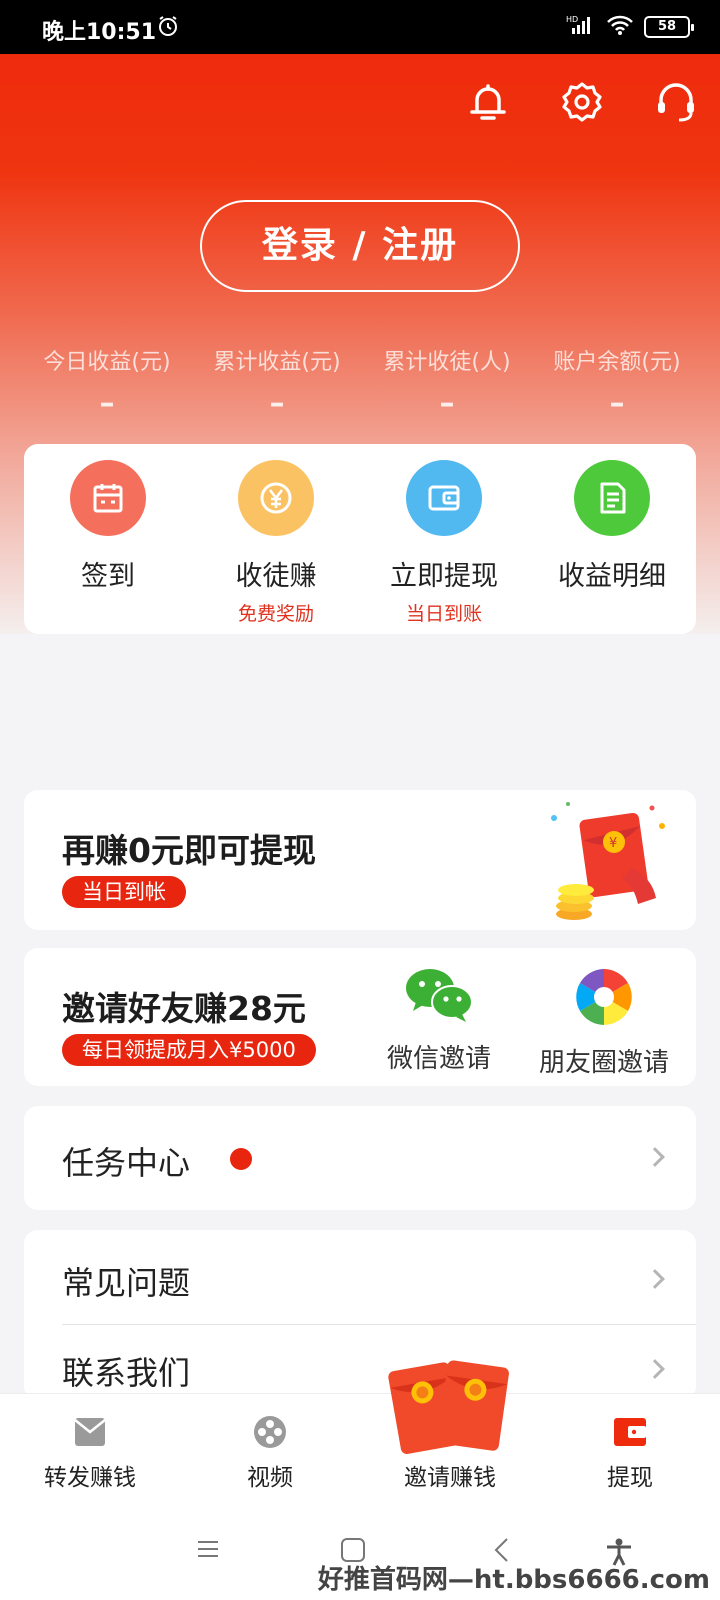 The image size is (720, 1600). I want to click on stat-label: 累计收益(元), so click(277, 362).